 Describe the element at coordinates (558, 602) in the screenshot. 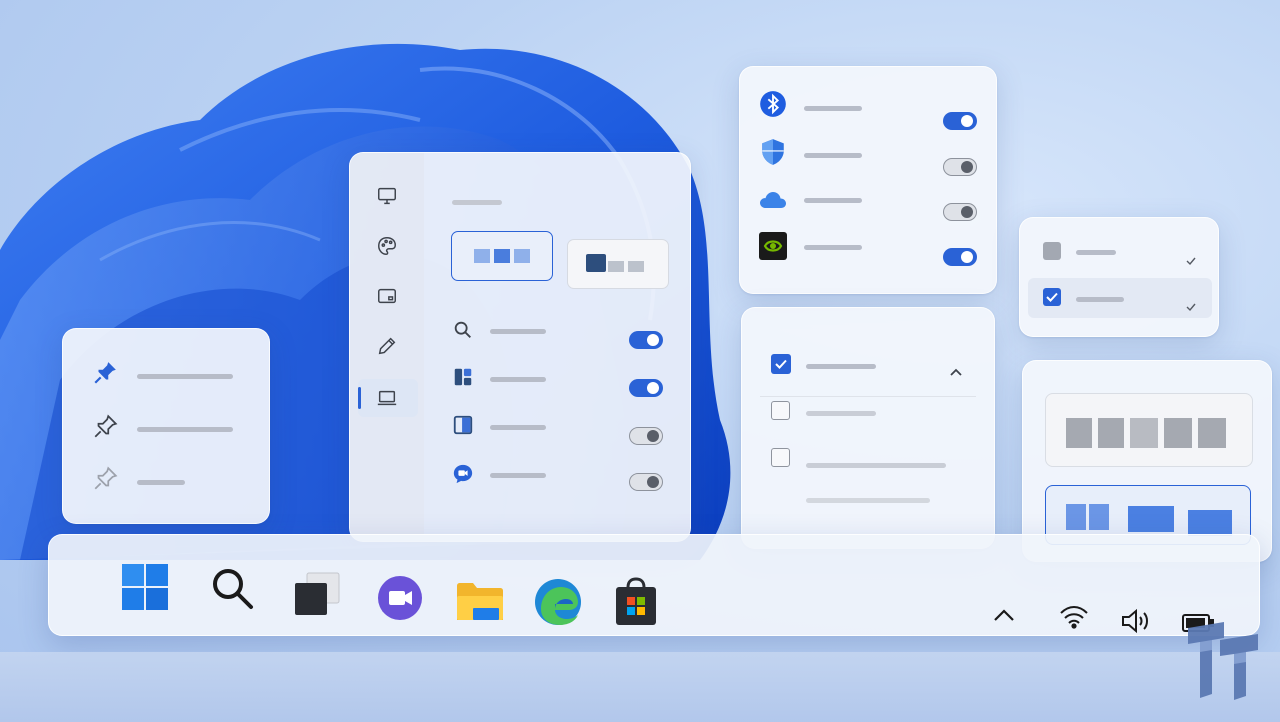

I see `edge-icon` at that location.